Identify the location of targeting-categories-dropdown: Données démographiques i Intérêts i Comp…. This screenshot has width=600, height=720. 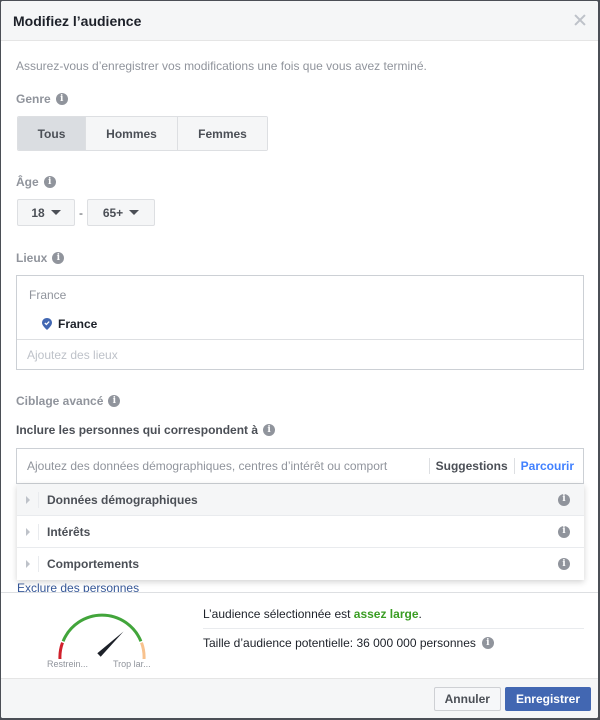
(300, 532).